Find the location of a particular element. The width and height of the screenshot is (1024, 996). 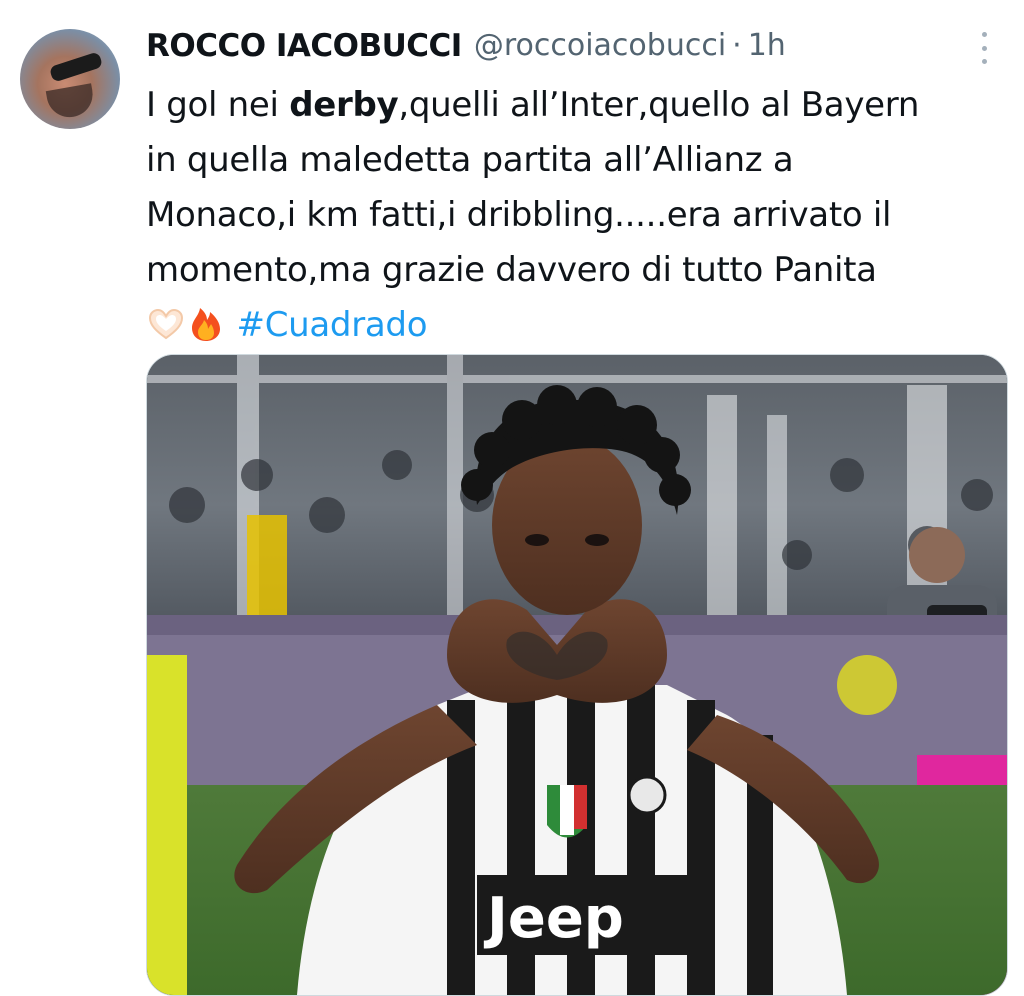

bold-word: derby is located at coordinates (344, 105).